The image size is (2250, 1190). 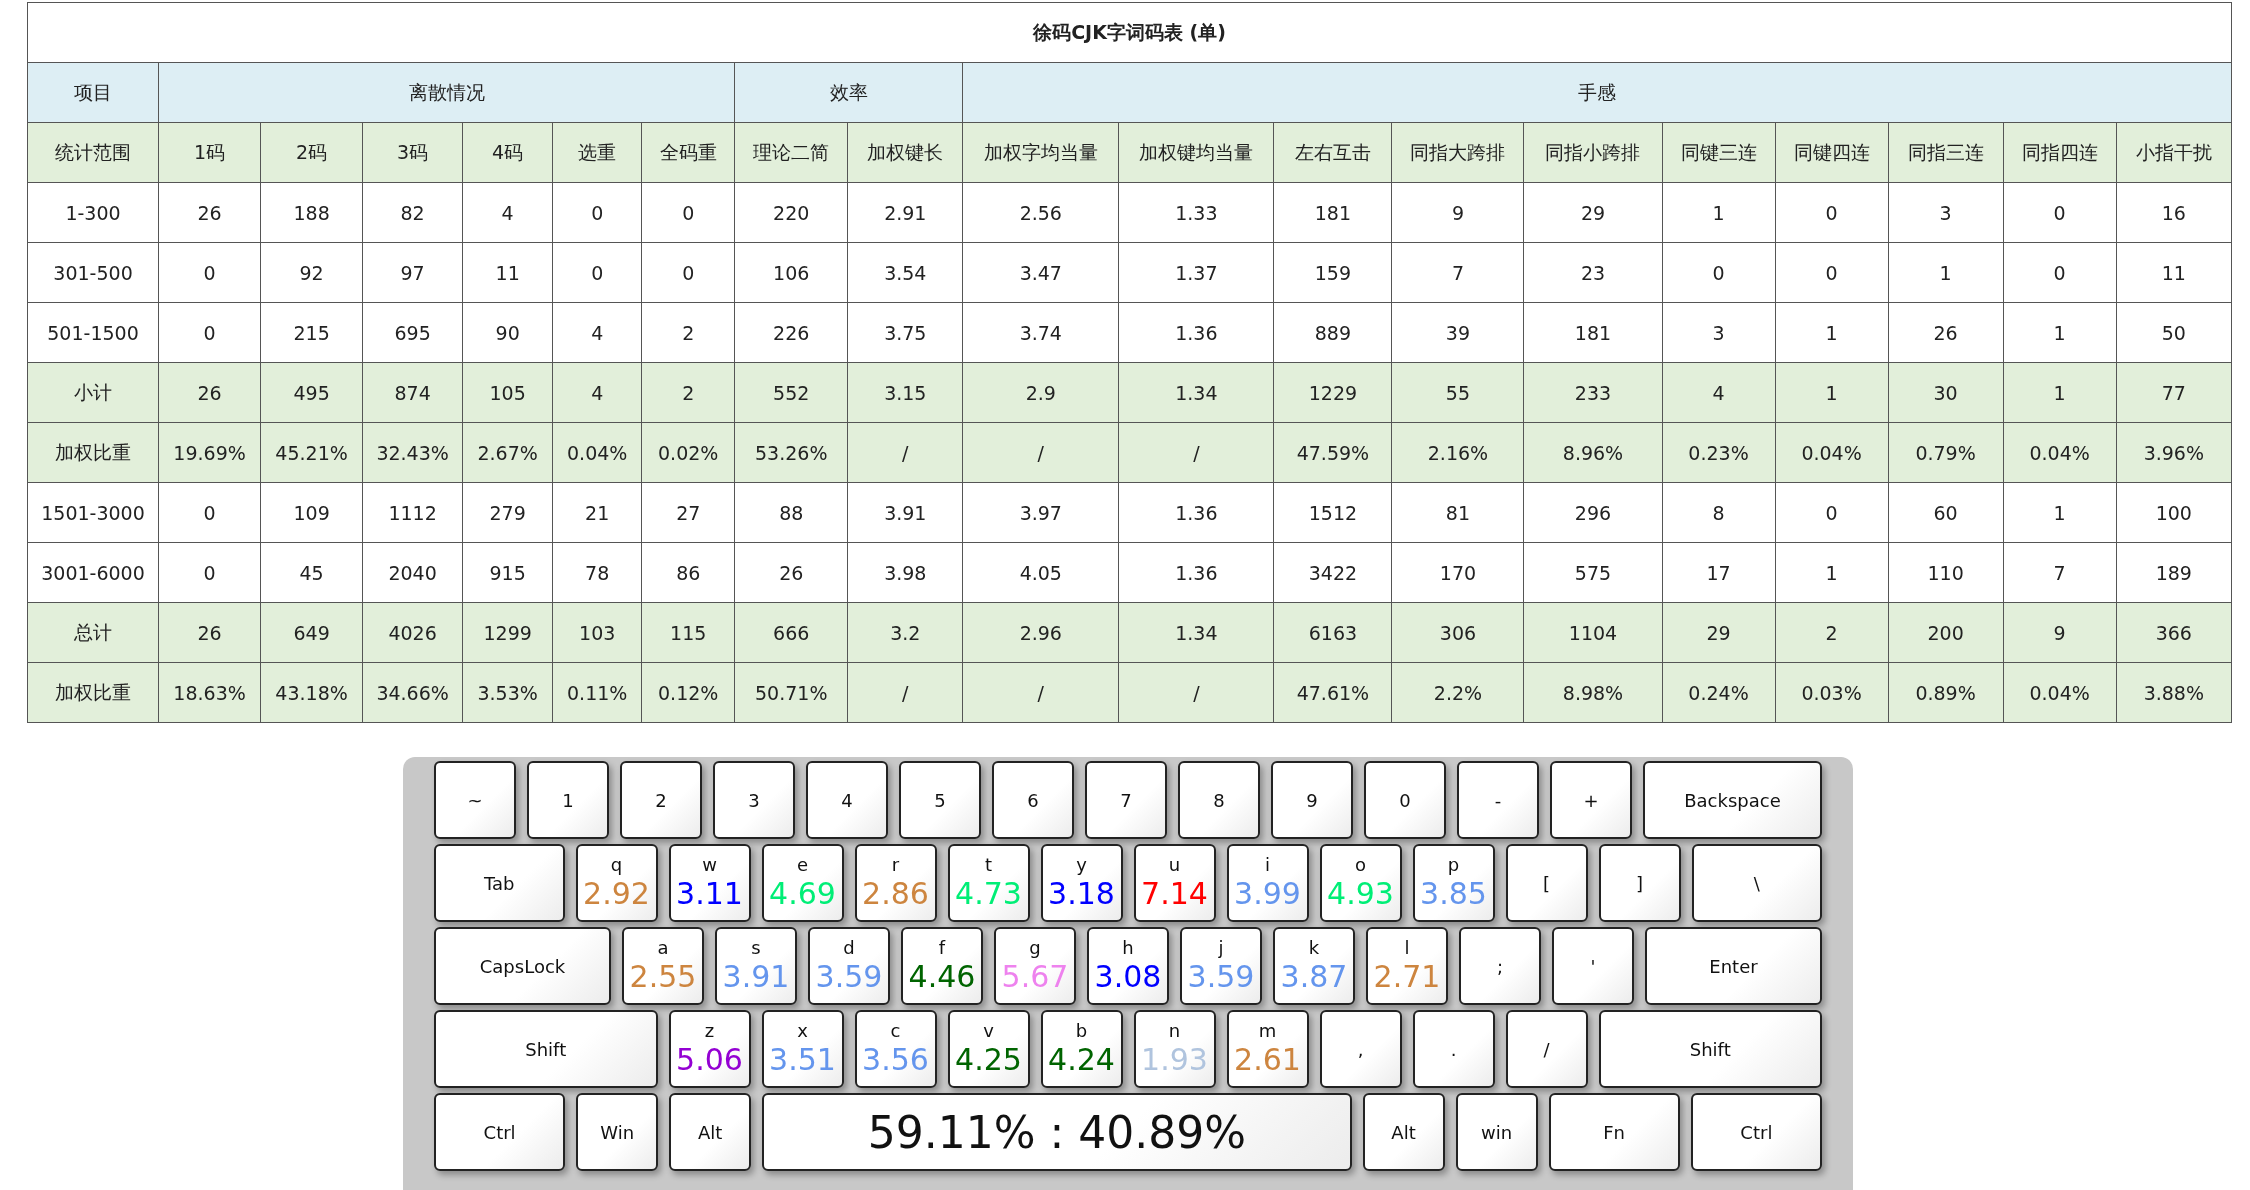 I want to click on table-cell: /, so click(x=1196, y=452).